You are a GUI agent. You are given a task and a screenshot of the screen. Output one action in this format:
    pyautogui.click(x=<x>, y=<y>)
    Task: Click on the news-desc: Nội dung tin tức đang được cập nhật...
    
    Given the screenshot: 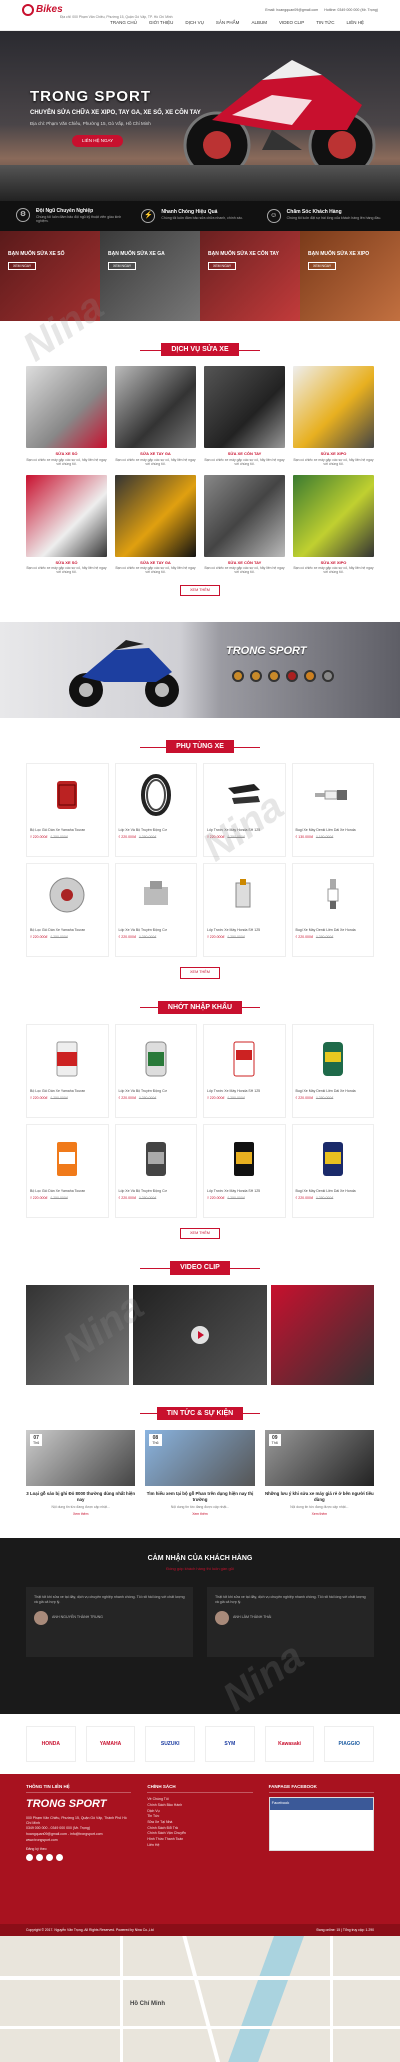 What is the action you would take?
    pyautogui.click(x=80, y=1506)
    